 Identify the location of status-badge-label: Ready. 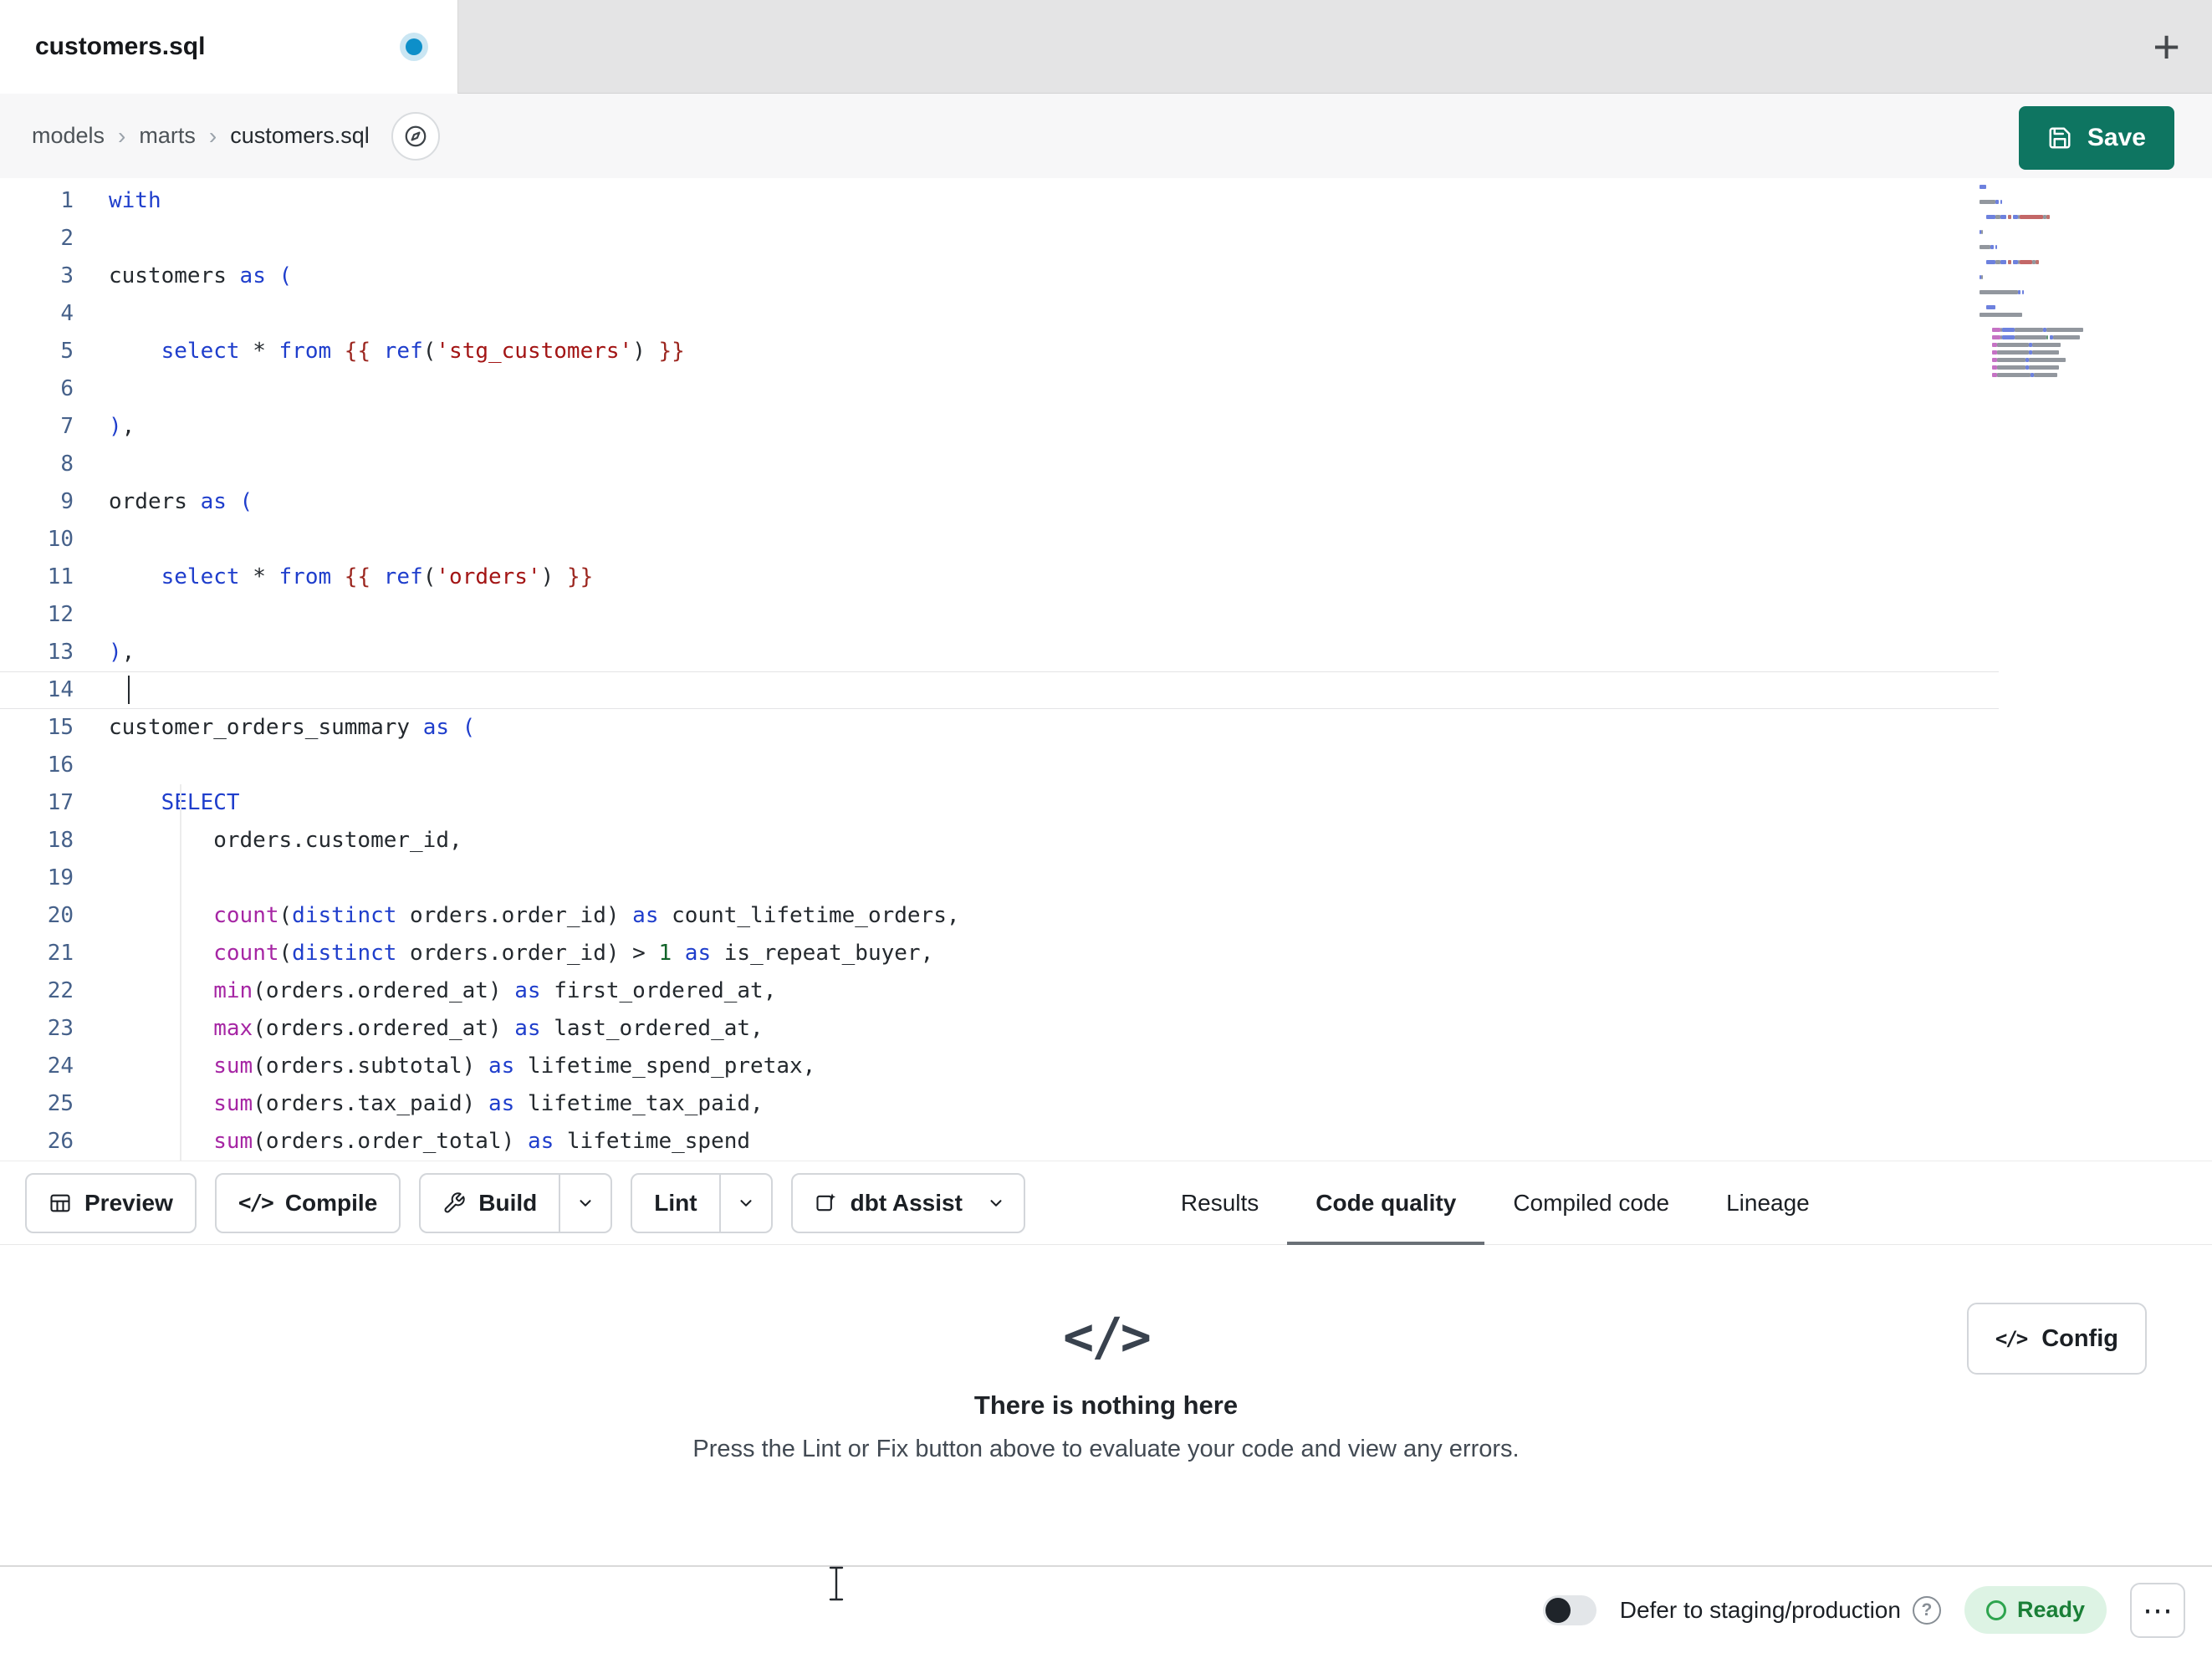
(2050, 1609).